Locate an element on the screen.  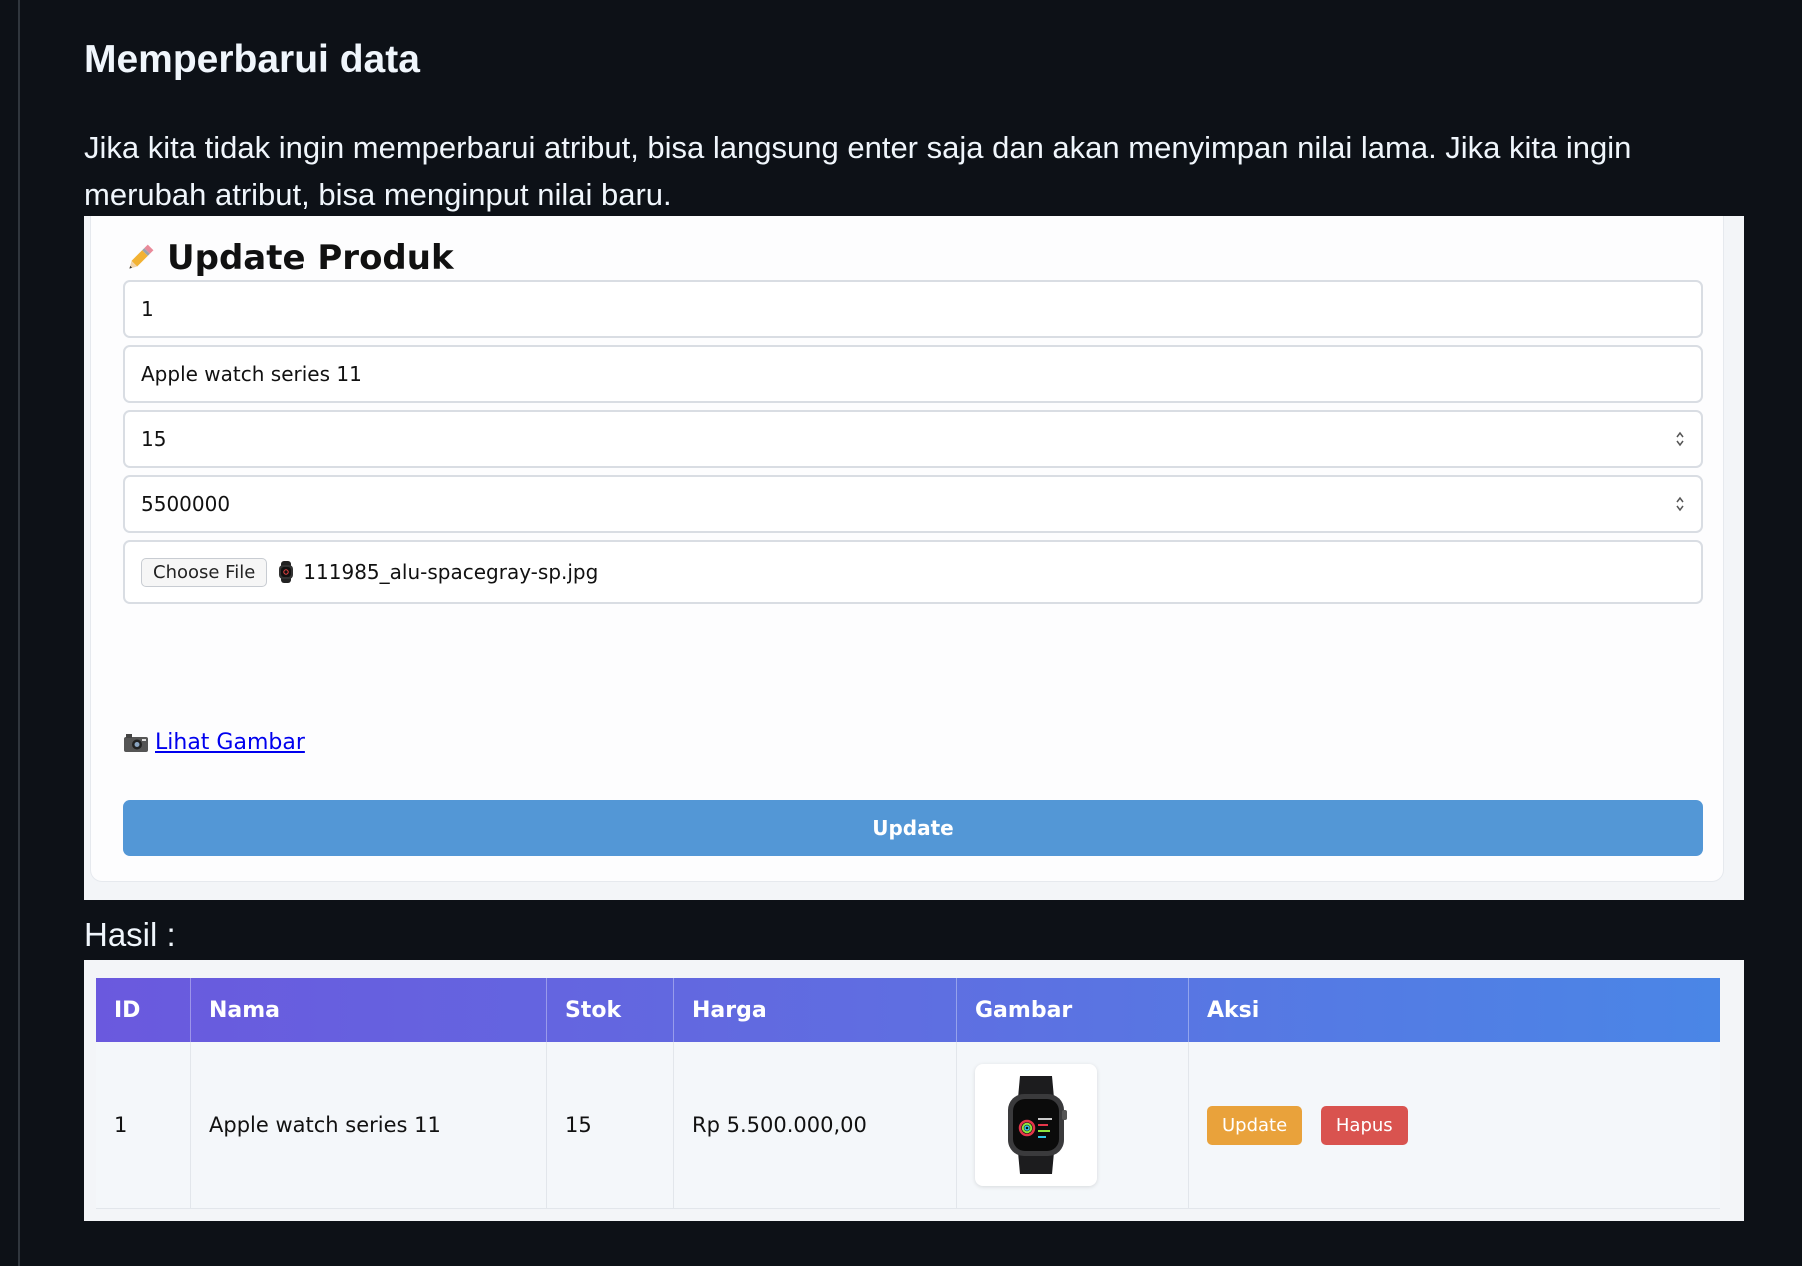
cell-name: Apple watch series 11 is located at coordinates (368, 1125).